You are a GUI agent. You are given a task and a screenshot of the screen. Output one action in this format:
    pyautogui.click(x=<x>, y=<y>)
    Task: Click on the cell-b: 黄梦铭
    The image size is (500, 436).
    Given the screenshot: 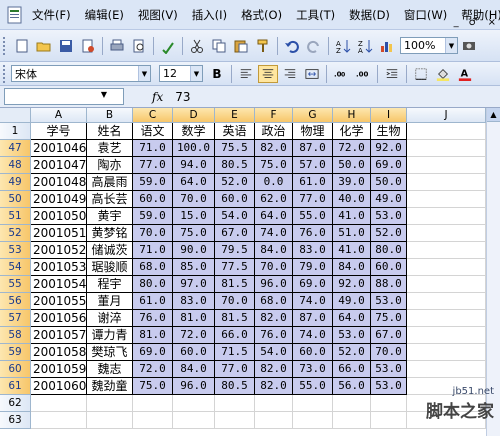 What is the action you would take?
    pyautogui.click(x=110, y=233)
    